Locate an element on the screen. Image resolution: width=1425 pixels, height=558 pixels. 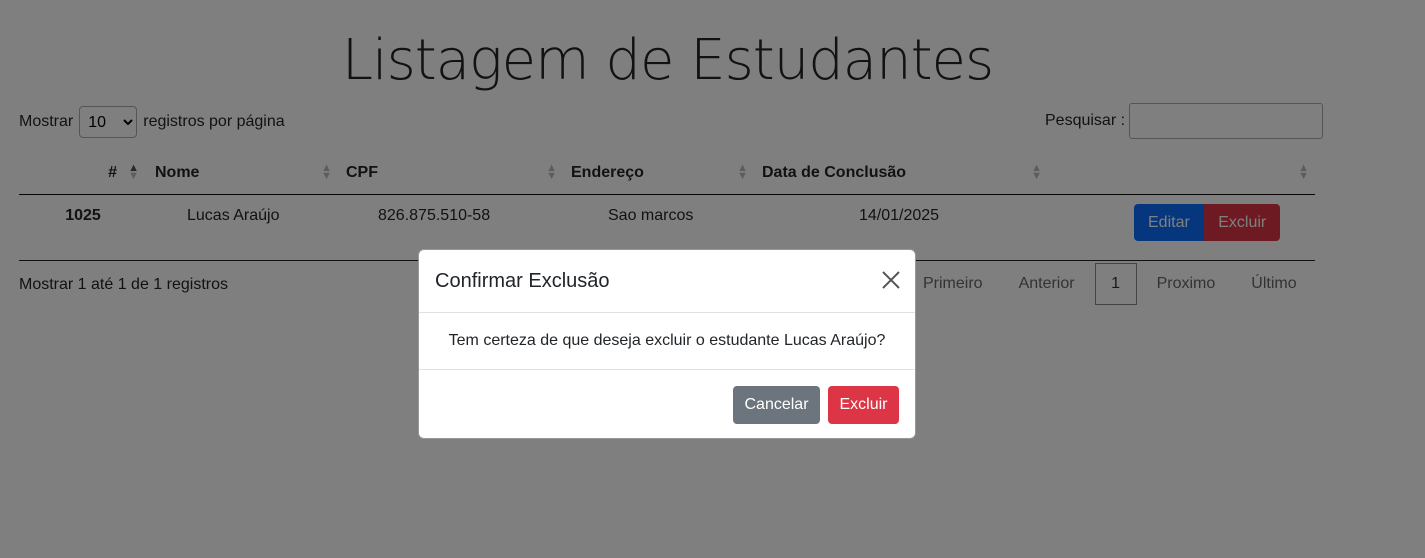
cancel-button: Cancelar is located at coordinates (776, 405).